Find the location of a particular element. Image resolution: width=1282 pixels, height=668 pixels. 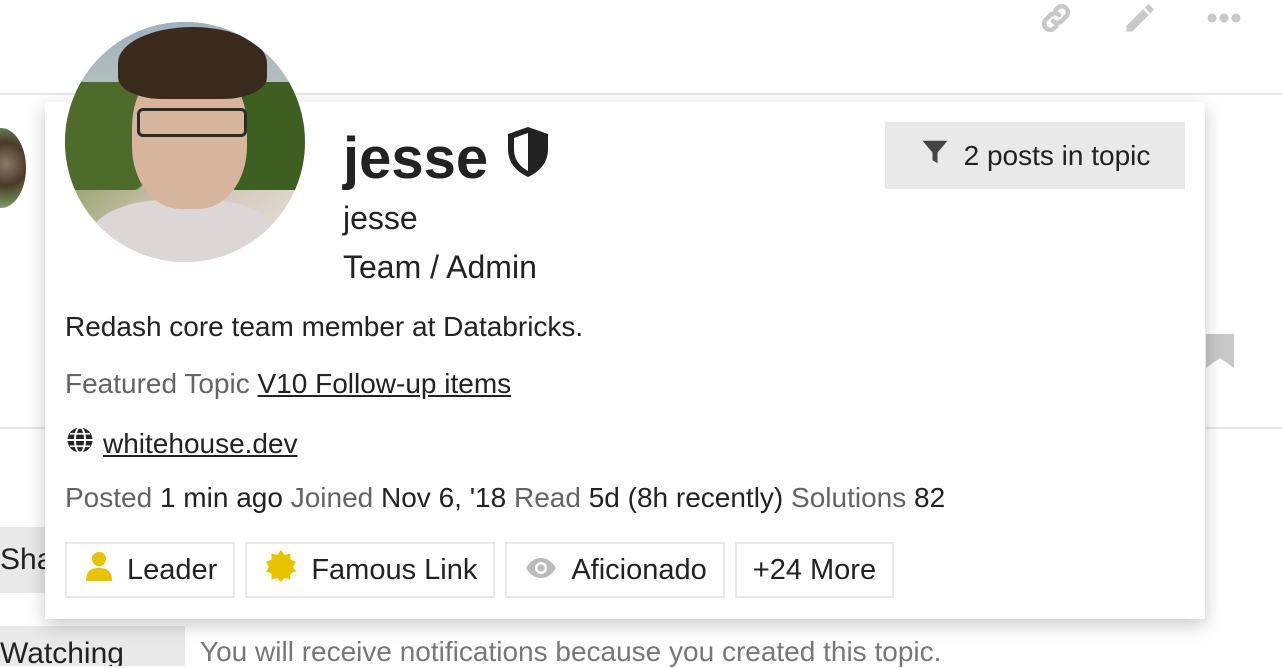

filter-icon is located at coordinates (935, 155).